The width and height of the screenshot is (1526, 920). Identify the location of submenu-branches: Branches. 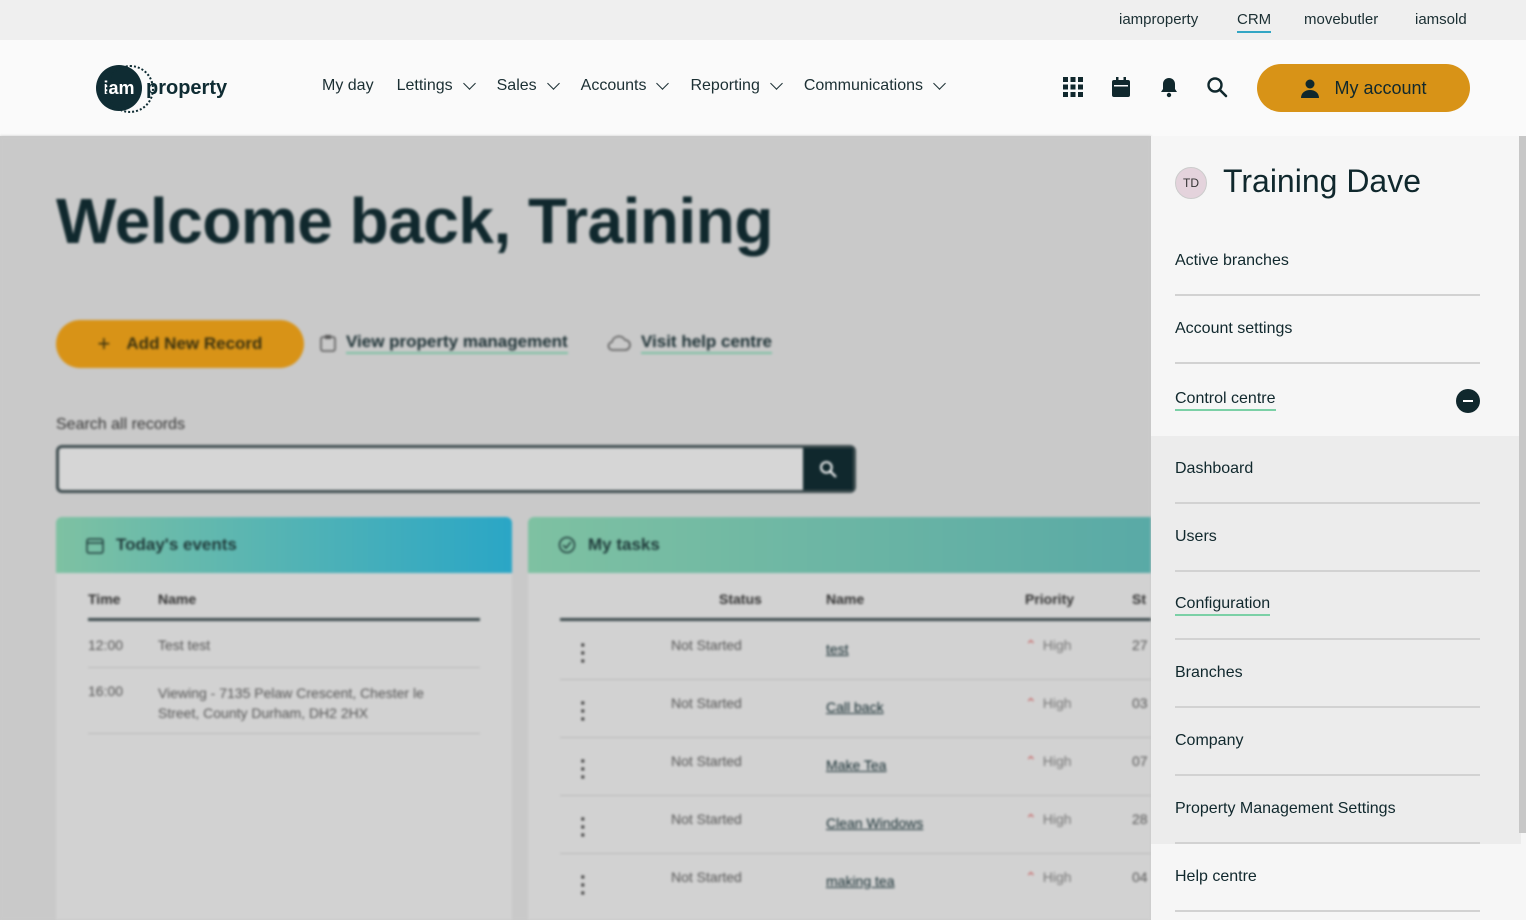
(1327, 674).